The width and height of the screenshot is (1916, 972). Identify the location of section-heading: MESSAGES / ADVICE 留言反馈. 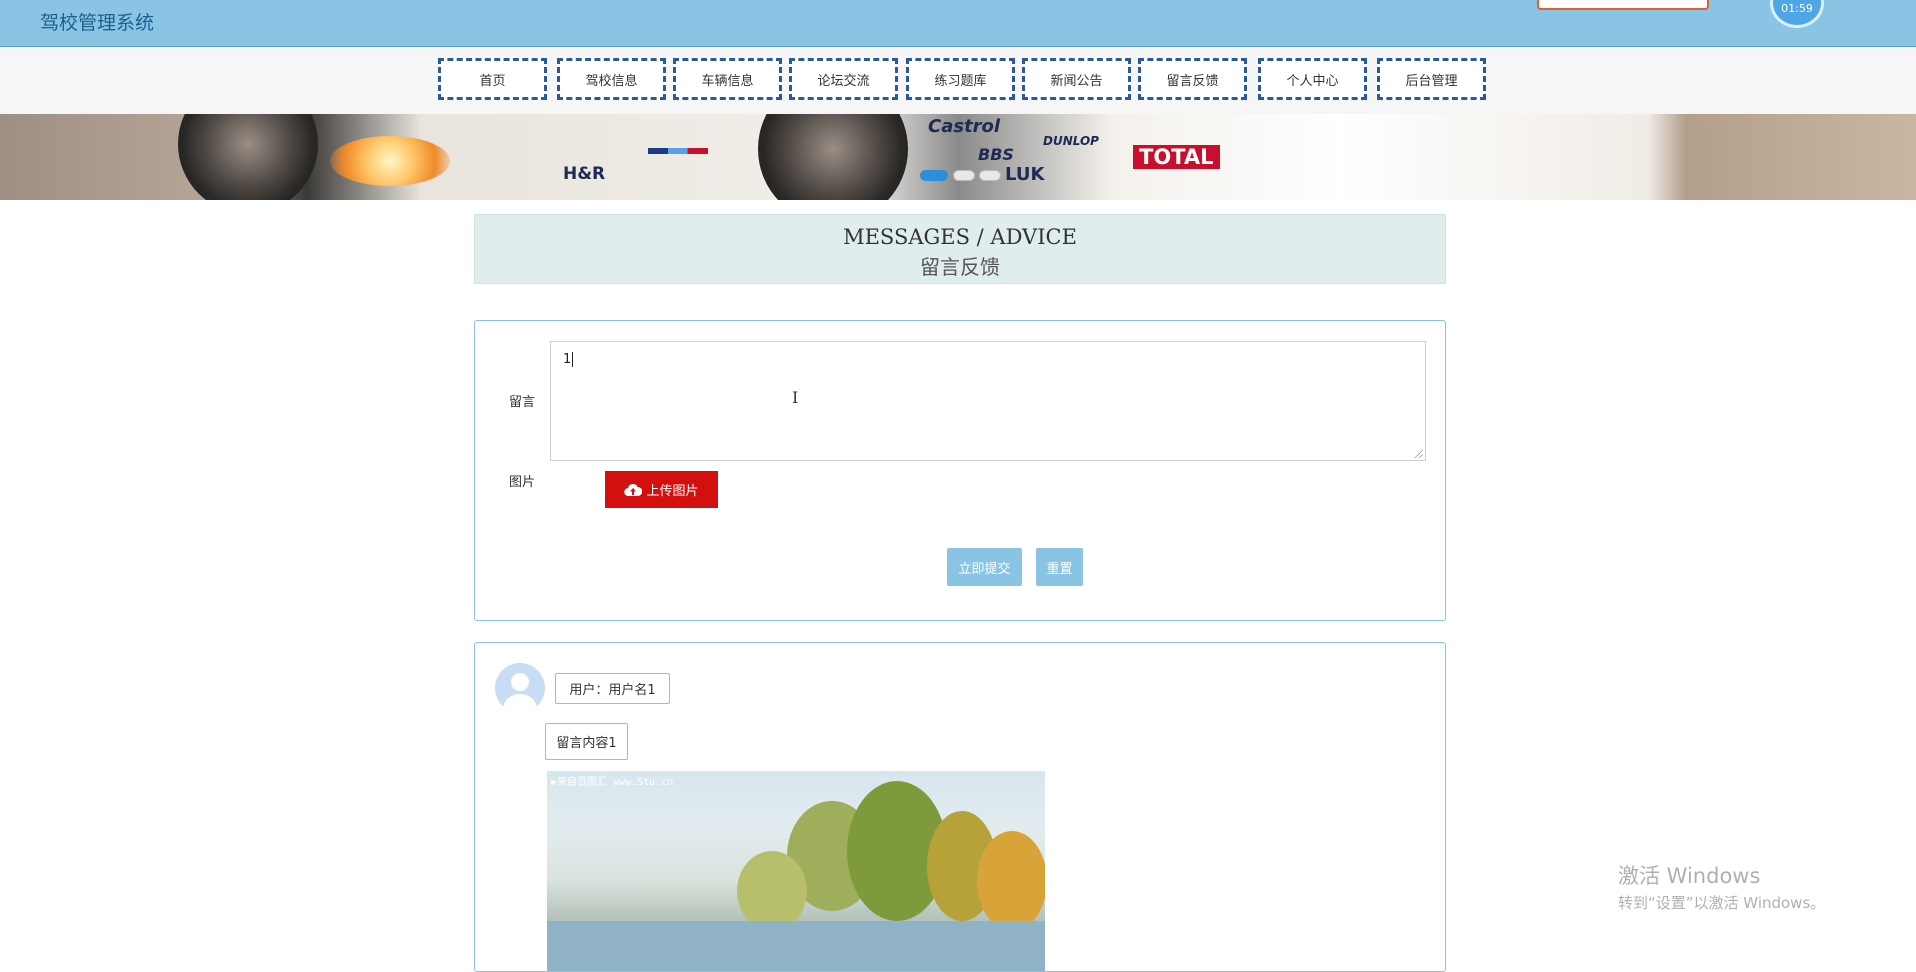
(960, 249).